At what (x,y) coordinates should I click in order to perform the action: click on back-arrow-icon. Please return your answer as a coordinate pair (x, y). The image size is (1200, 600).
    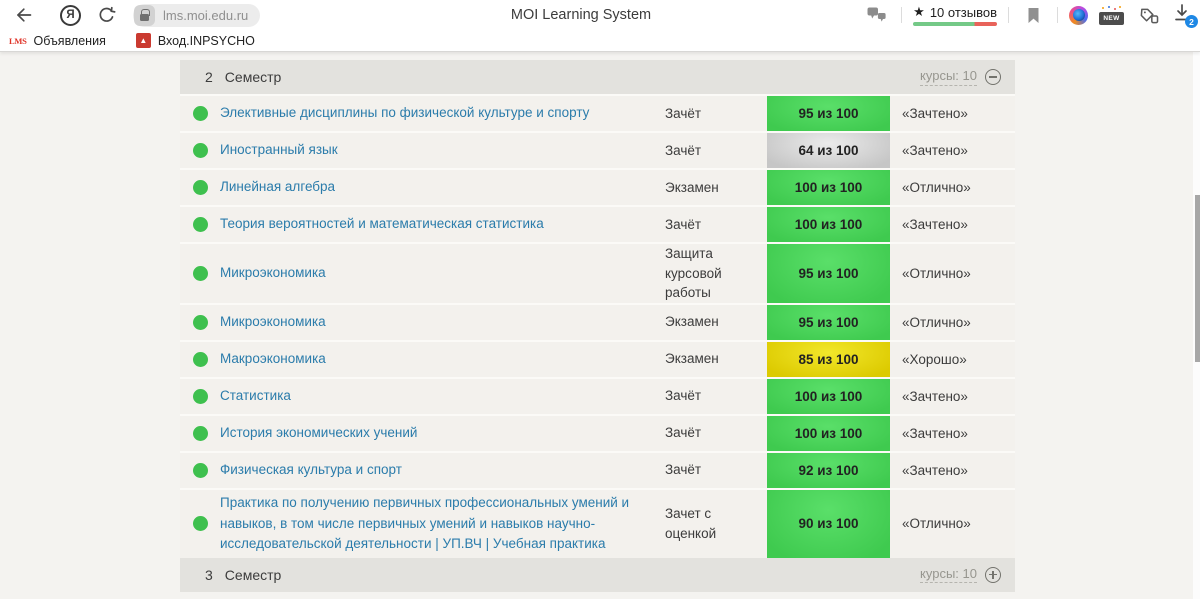
    Looking at the image, I should click on (24, 15).